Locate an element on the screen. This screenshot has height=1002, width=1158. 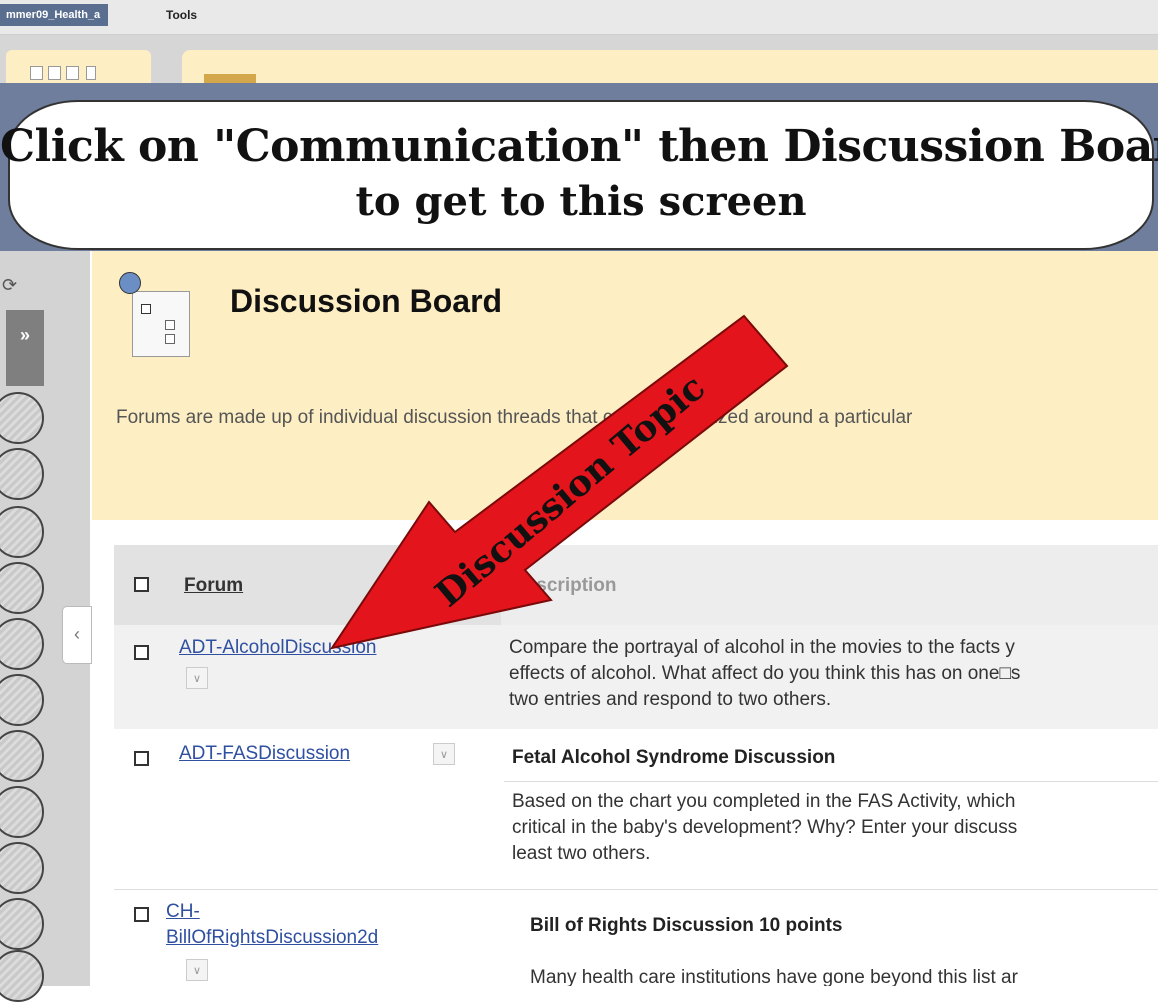
discussion-topic-arrow: Discussion Topic is located at coordinates (559, 482).